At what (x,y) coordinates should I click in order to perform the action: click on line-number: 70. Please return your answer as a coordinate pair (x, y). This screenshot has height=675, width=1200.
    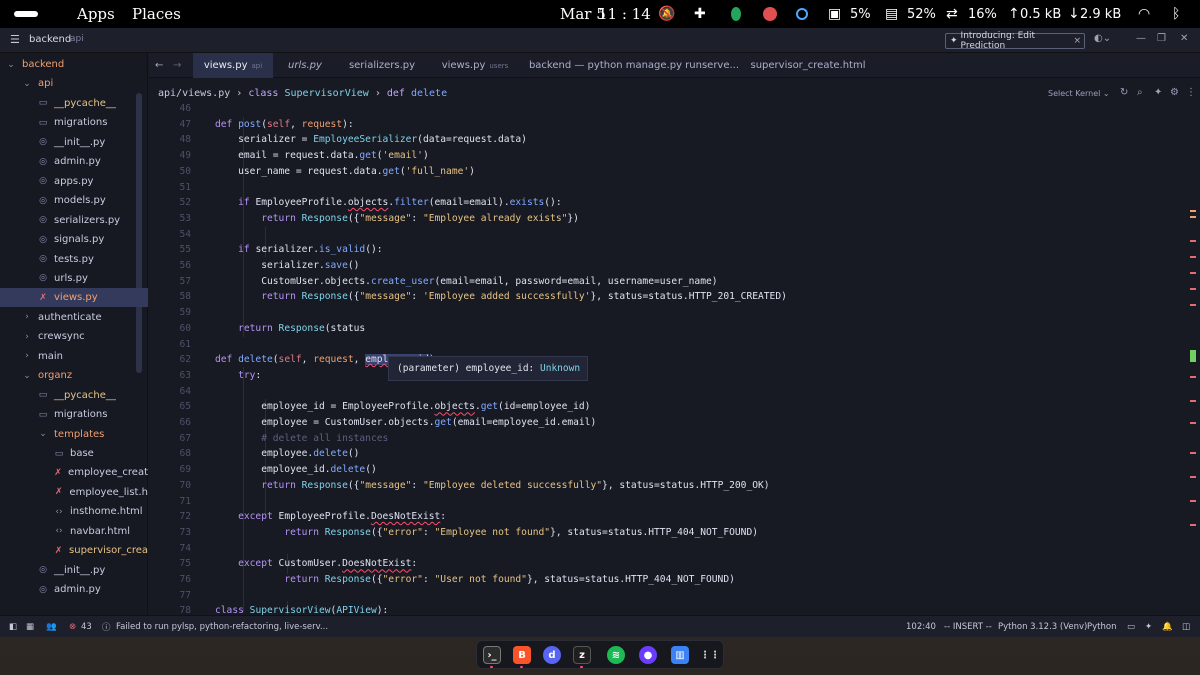
    Looking at the image, I should click on (185, 485).